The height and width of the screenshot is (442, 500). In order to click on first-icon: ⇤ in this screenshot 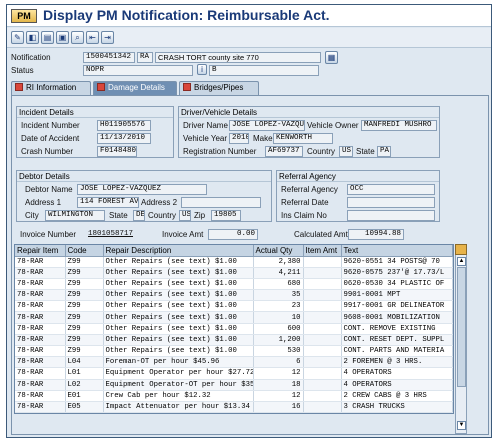, I will do `click(92, 37)`.